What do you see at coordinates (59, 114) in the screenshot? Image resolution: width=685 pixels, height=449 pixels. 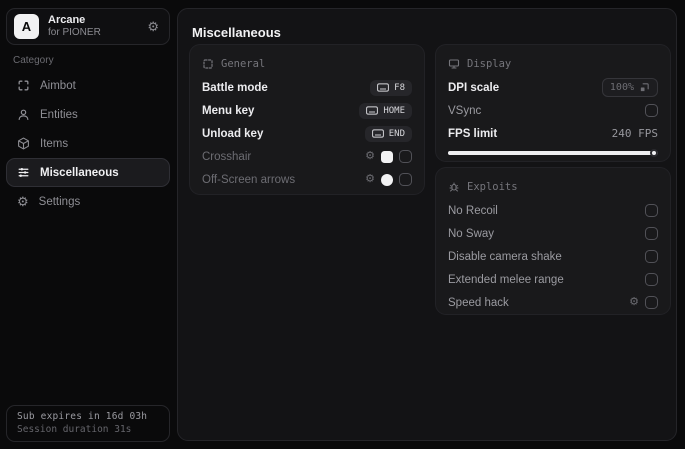 I see `sidebar-item-label: Entities` at bounding box center [59, 114].